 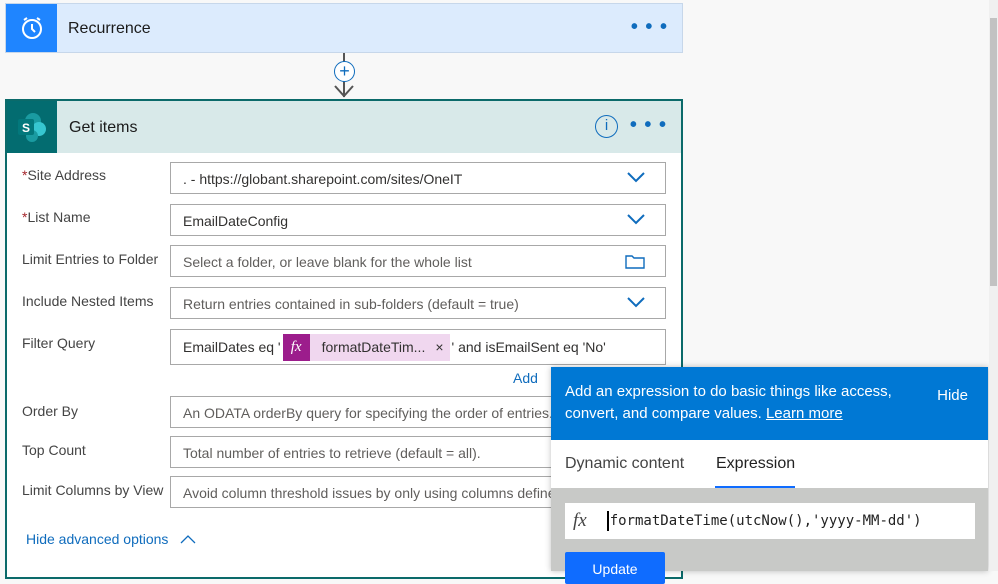 I want to click on limit-folder-label: Limit Entries to Folder, so click(x=90, y=259).